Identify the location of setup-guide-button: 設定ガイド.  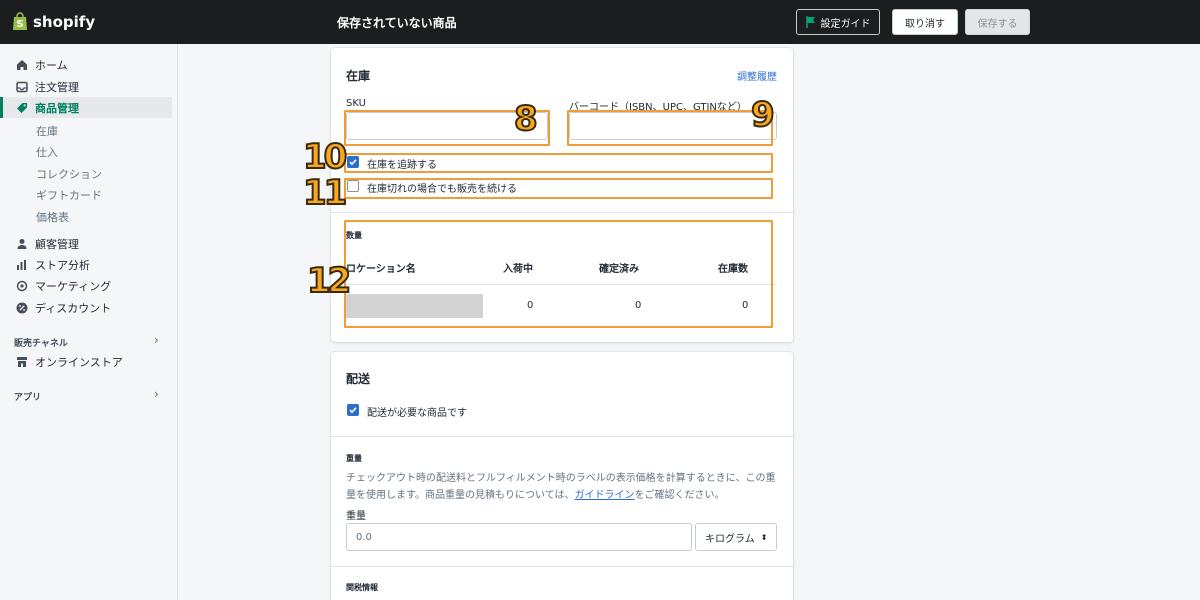
(838, 22).